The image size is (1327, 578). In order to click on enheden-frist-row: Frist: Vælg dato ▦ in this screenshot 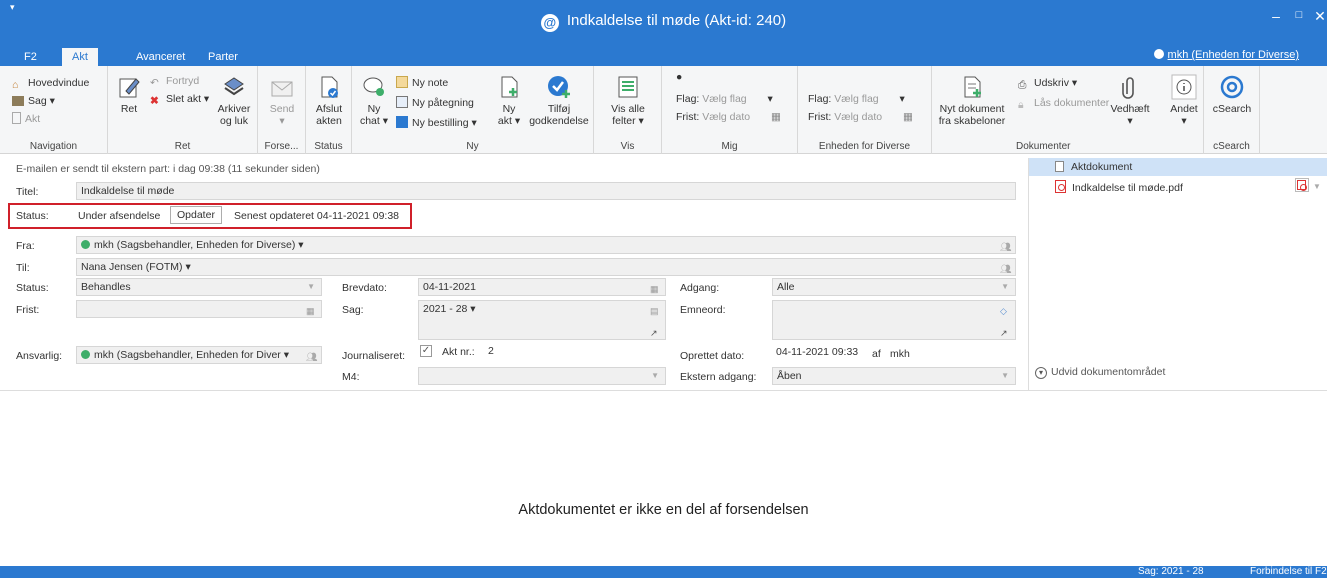, I will do `click(860, 117)`.